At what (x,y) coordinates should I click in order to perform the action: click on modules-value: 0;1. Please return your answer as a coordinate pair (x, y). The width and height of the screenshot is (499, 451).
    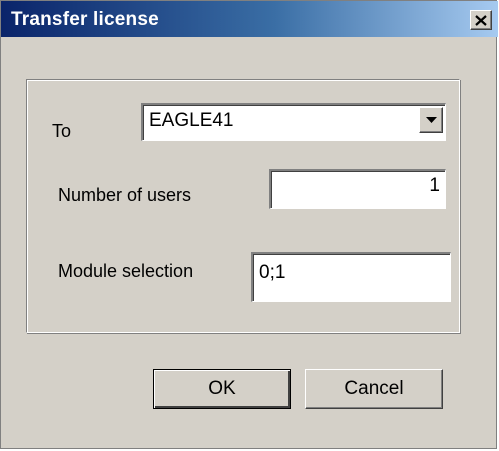
    Looking at the image, I should click on (272, 272).